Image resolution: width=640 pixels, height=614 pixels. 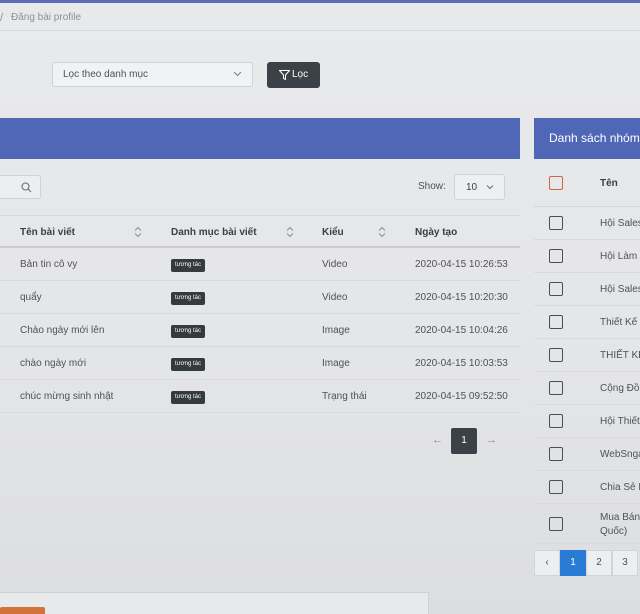 I want to click on post-date: 2020-04-15 10:20:30, so click(x=461, y=297).